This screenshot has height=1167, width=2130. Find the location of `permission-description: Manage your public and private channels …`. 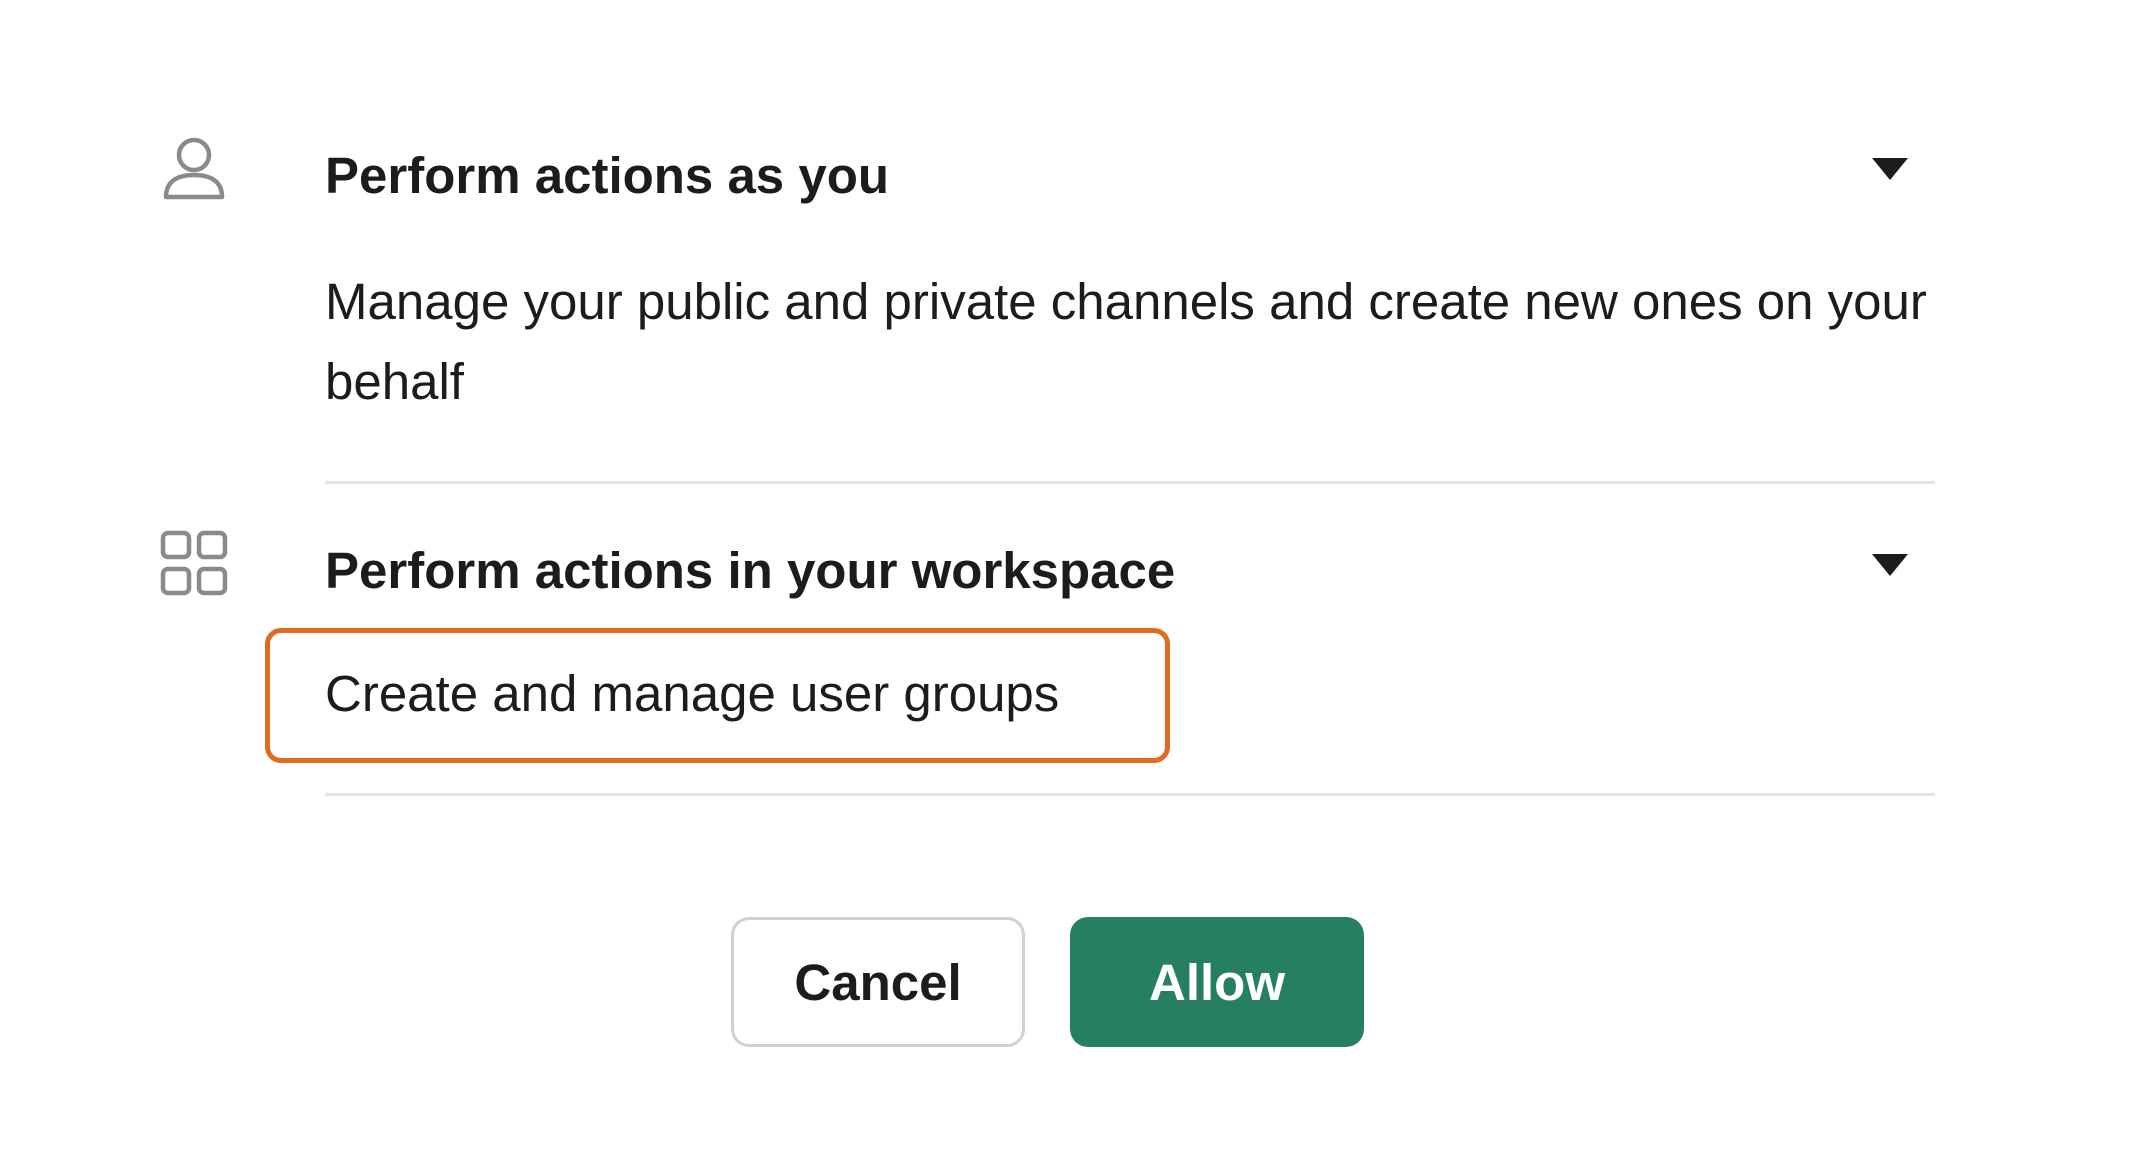

permission-description: Manage your public and private channels … is located at coordinates (1126, 341).